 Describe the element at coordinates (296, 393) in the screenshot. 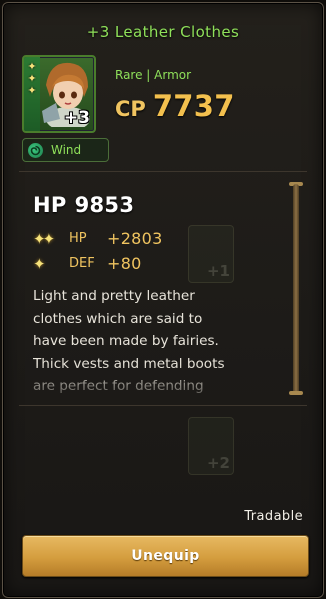

I see `scrollbar-bottom-cap` at that location.